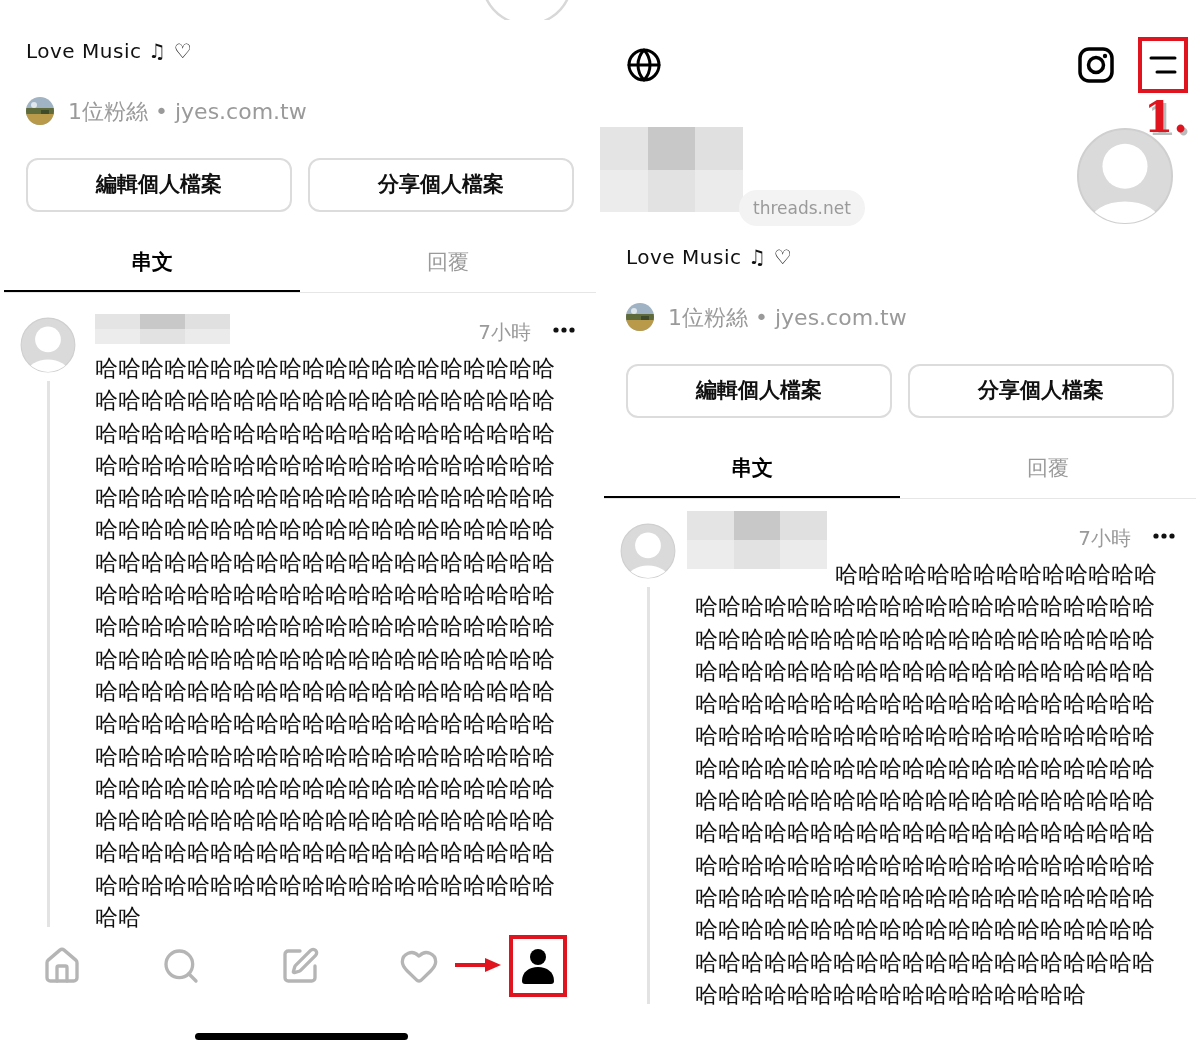 The width and height of the screenshot is (1200, 1050). What do you see at coordinates (1166, 118) in the screenshot?
I see `step-label: 1.` at bounding box center [1166, 118].